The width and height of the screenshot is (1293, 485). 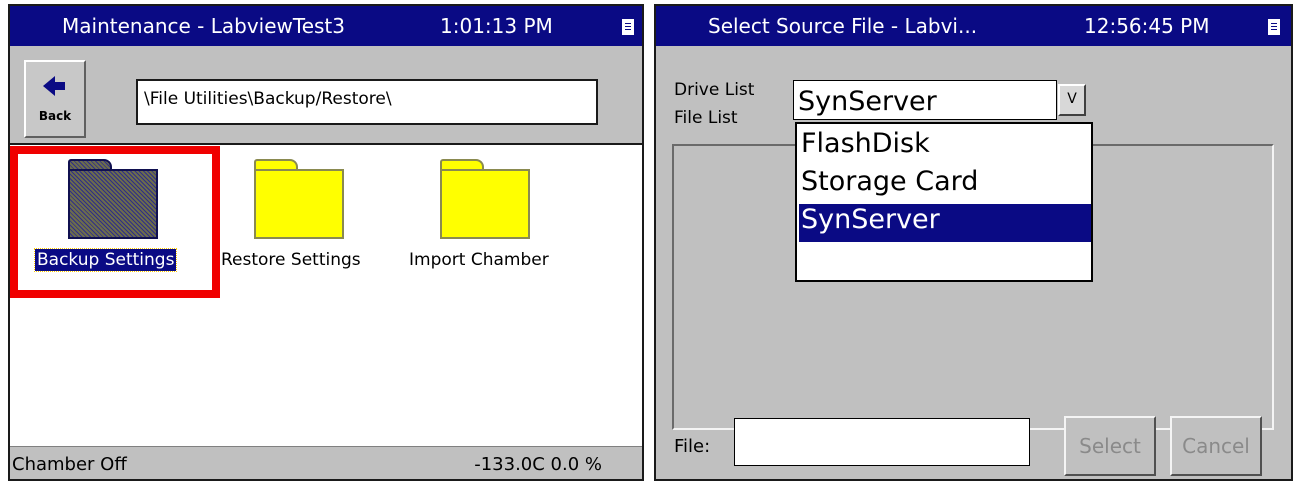 I want to click on select-button: Select, so click(x=1110, y=446).